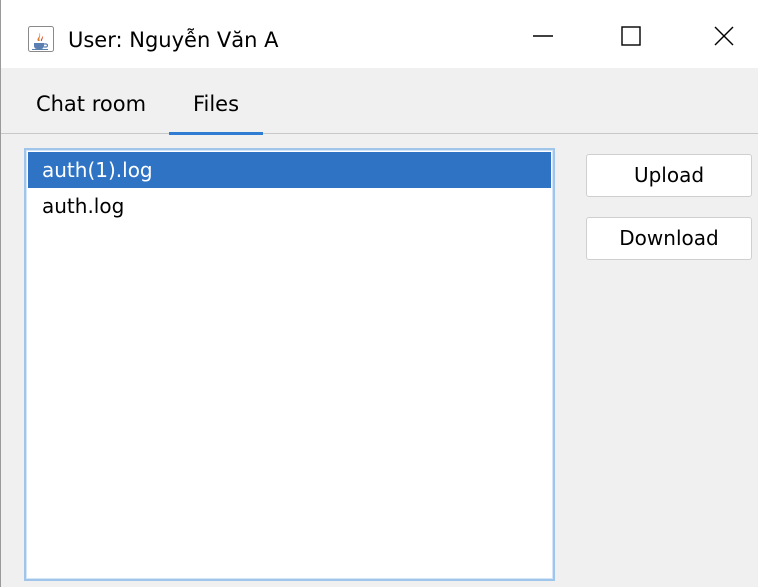 Image resolution: width=758 pixels, height=587 pixels. What do you see at coordinates (173, 40) in the screenshot?
I see `window-title: User: Nguyễn Văn A` at bounding box center [173, 40].